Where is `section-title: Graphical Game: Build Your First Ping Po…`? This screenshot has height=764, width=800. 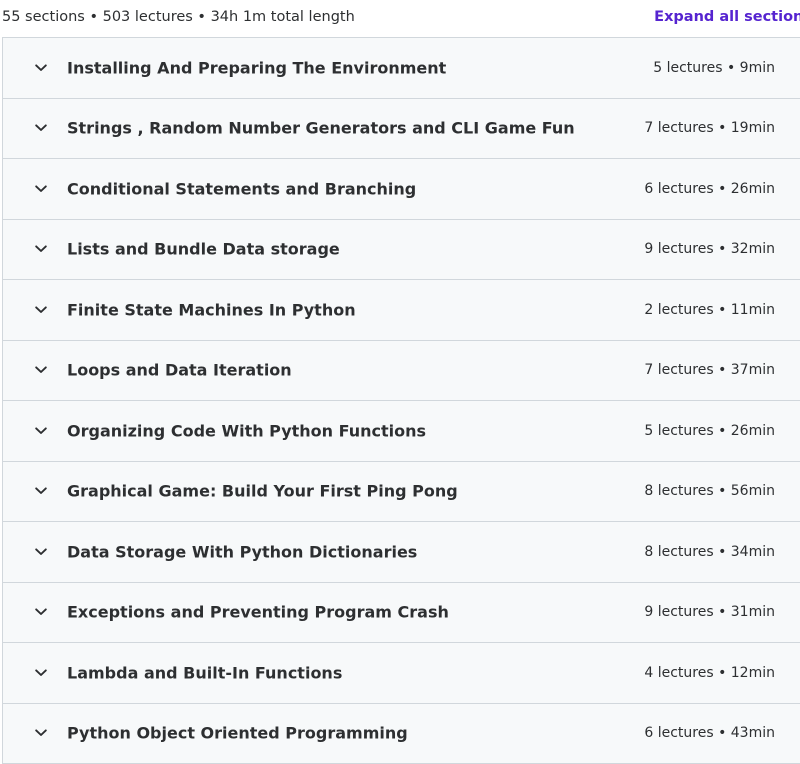
section-title: Graphical Game: Build Your First Ping Po… is located at coordinates (262, 491).